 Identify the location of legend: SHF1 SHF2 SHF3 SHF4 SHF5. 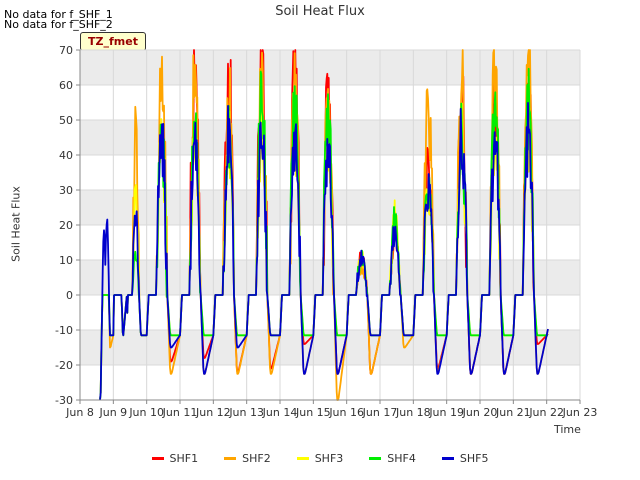
(320, 458).